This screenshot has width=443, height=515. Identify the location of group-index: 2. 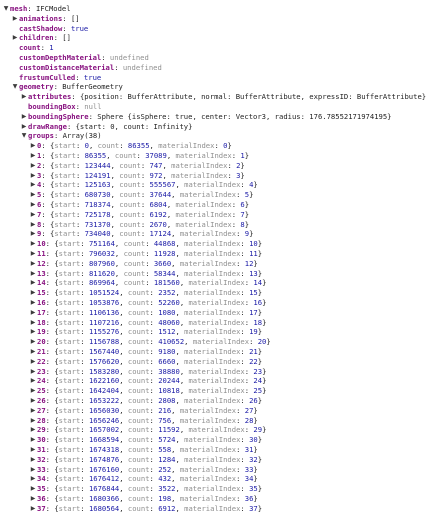
(39, 165).